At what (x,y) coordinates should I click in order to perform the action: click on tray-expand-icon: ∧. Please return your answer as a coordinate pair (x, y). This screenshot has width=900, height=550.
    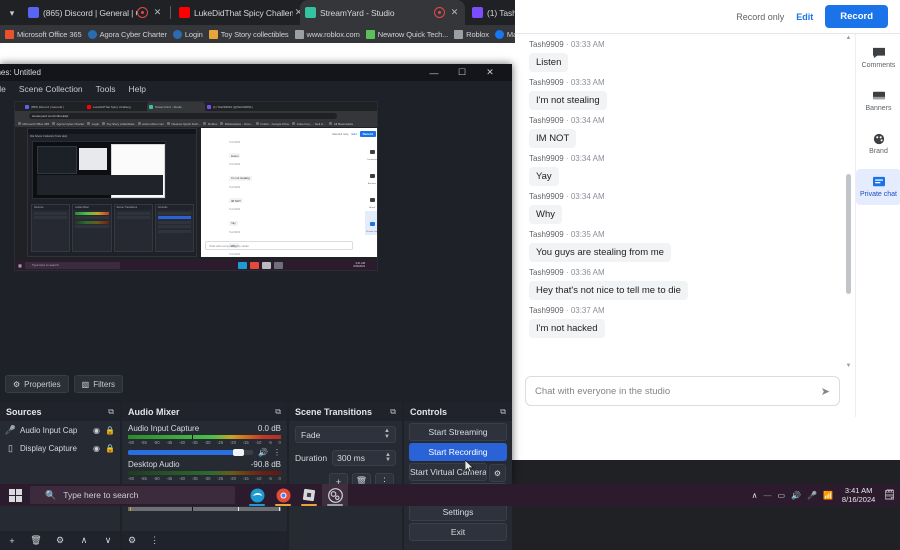
    Looking at the image, I should click on (755, 495).